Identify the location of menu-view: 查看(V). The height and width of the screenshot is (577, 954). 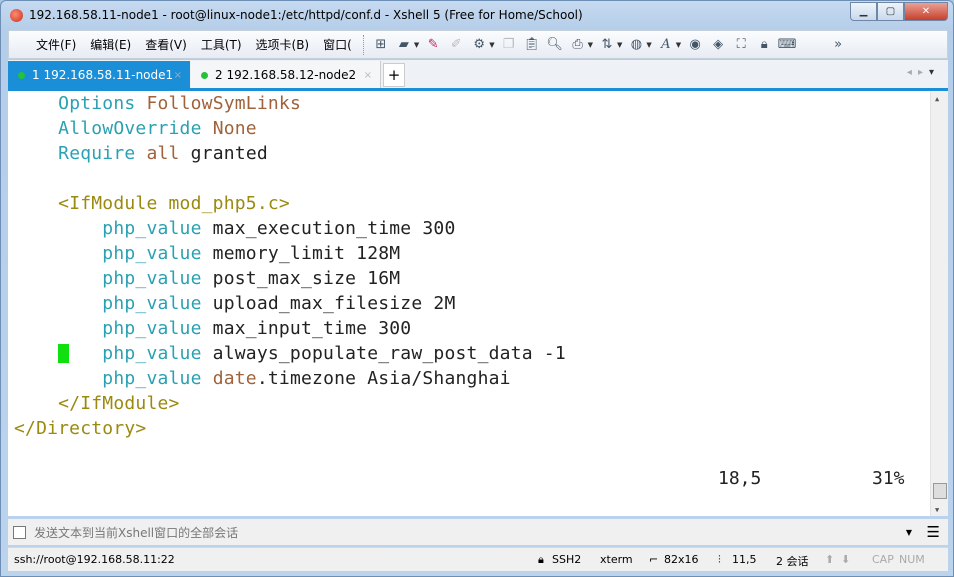
(166, 44).